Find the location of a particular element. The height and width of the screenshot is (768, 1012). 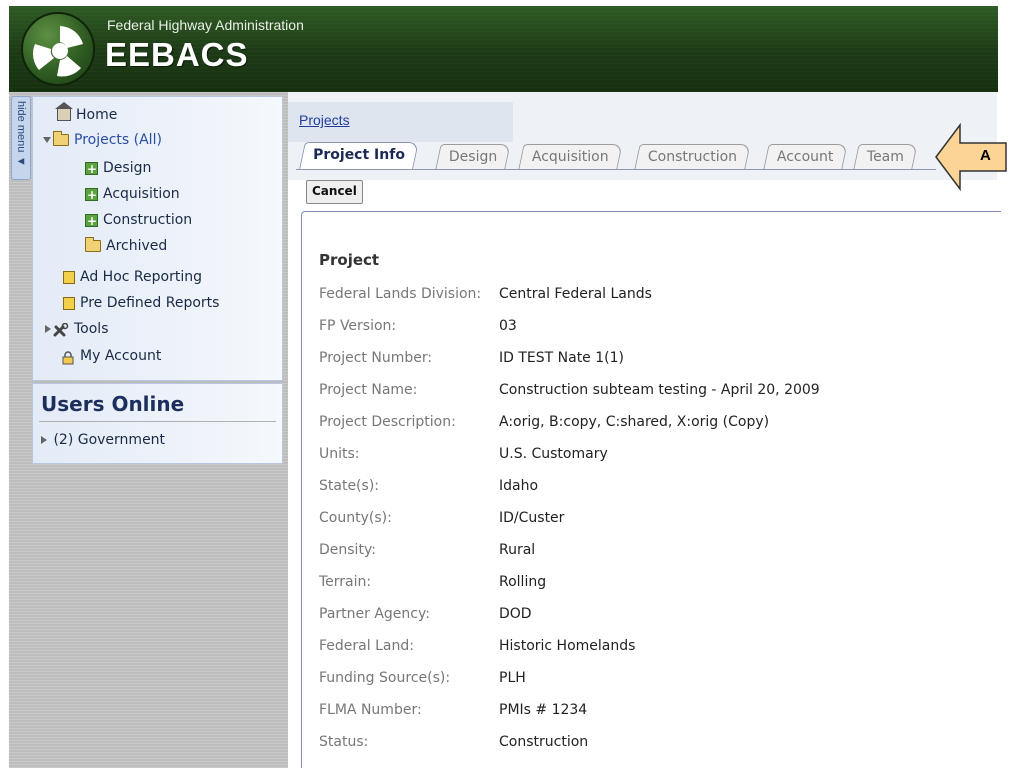

callout-label: A is located at coordinates (985, 155).